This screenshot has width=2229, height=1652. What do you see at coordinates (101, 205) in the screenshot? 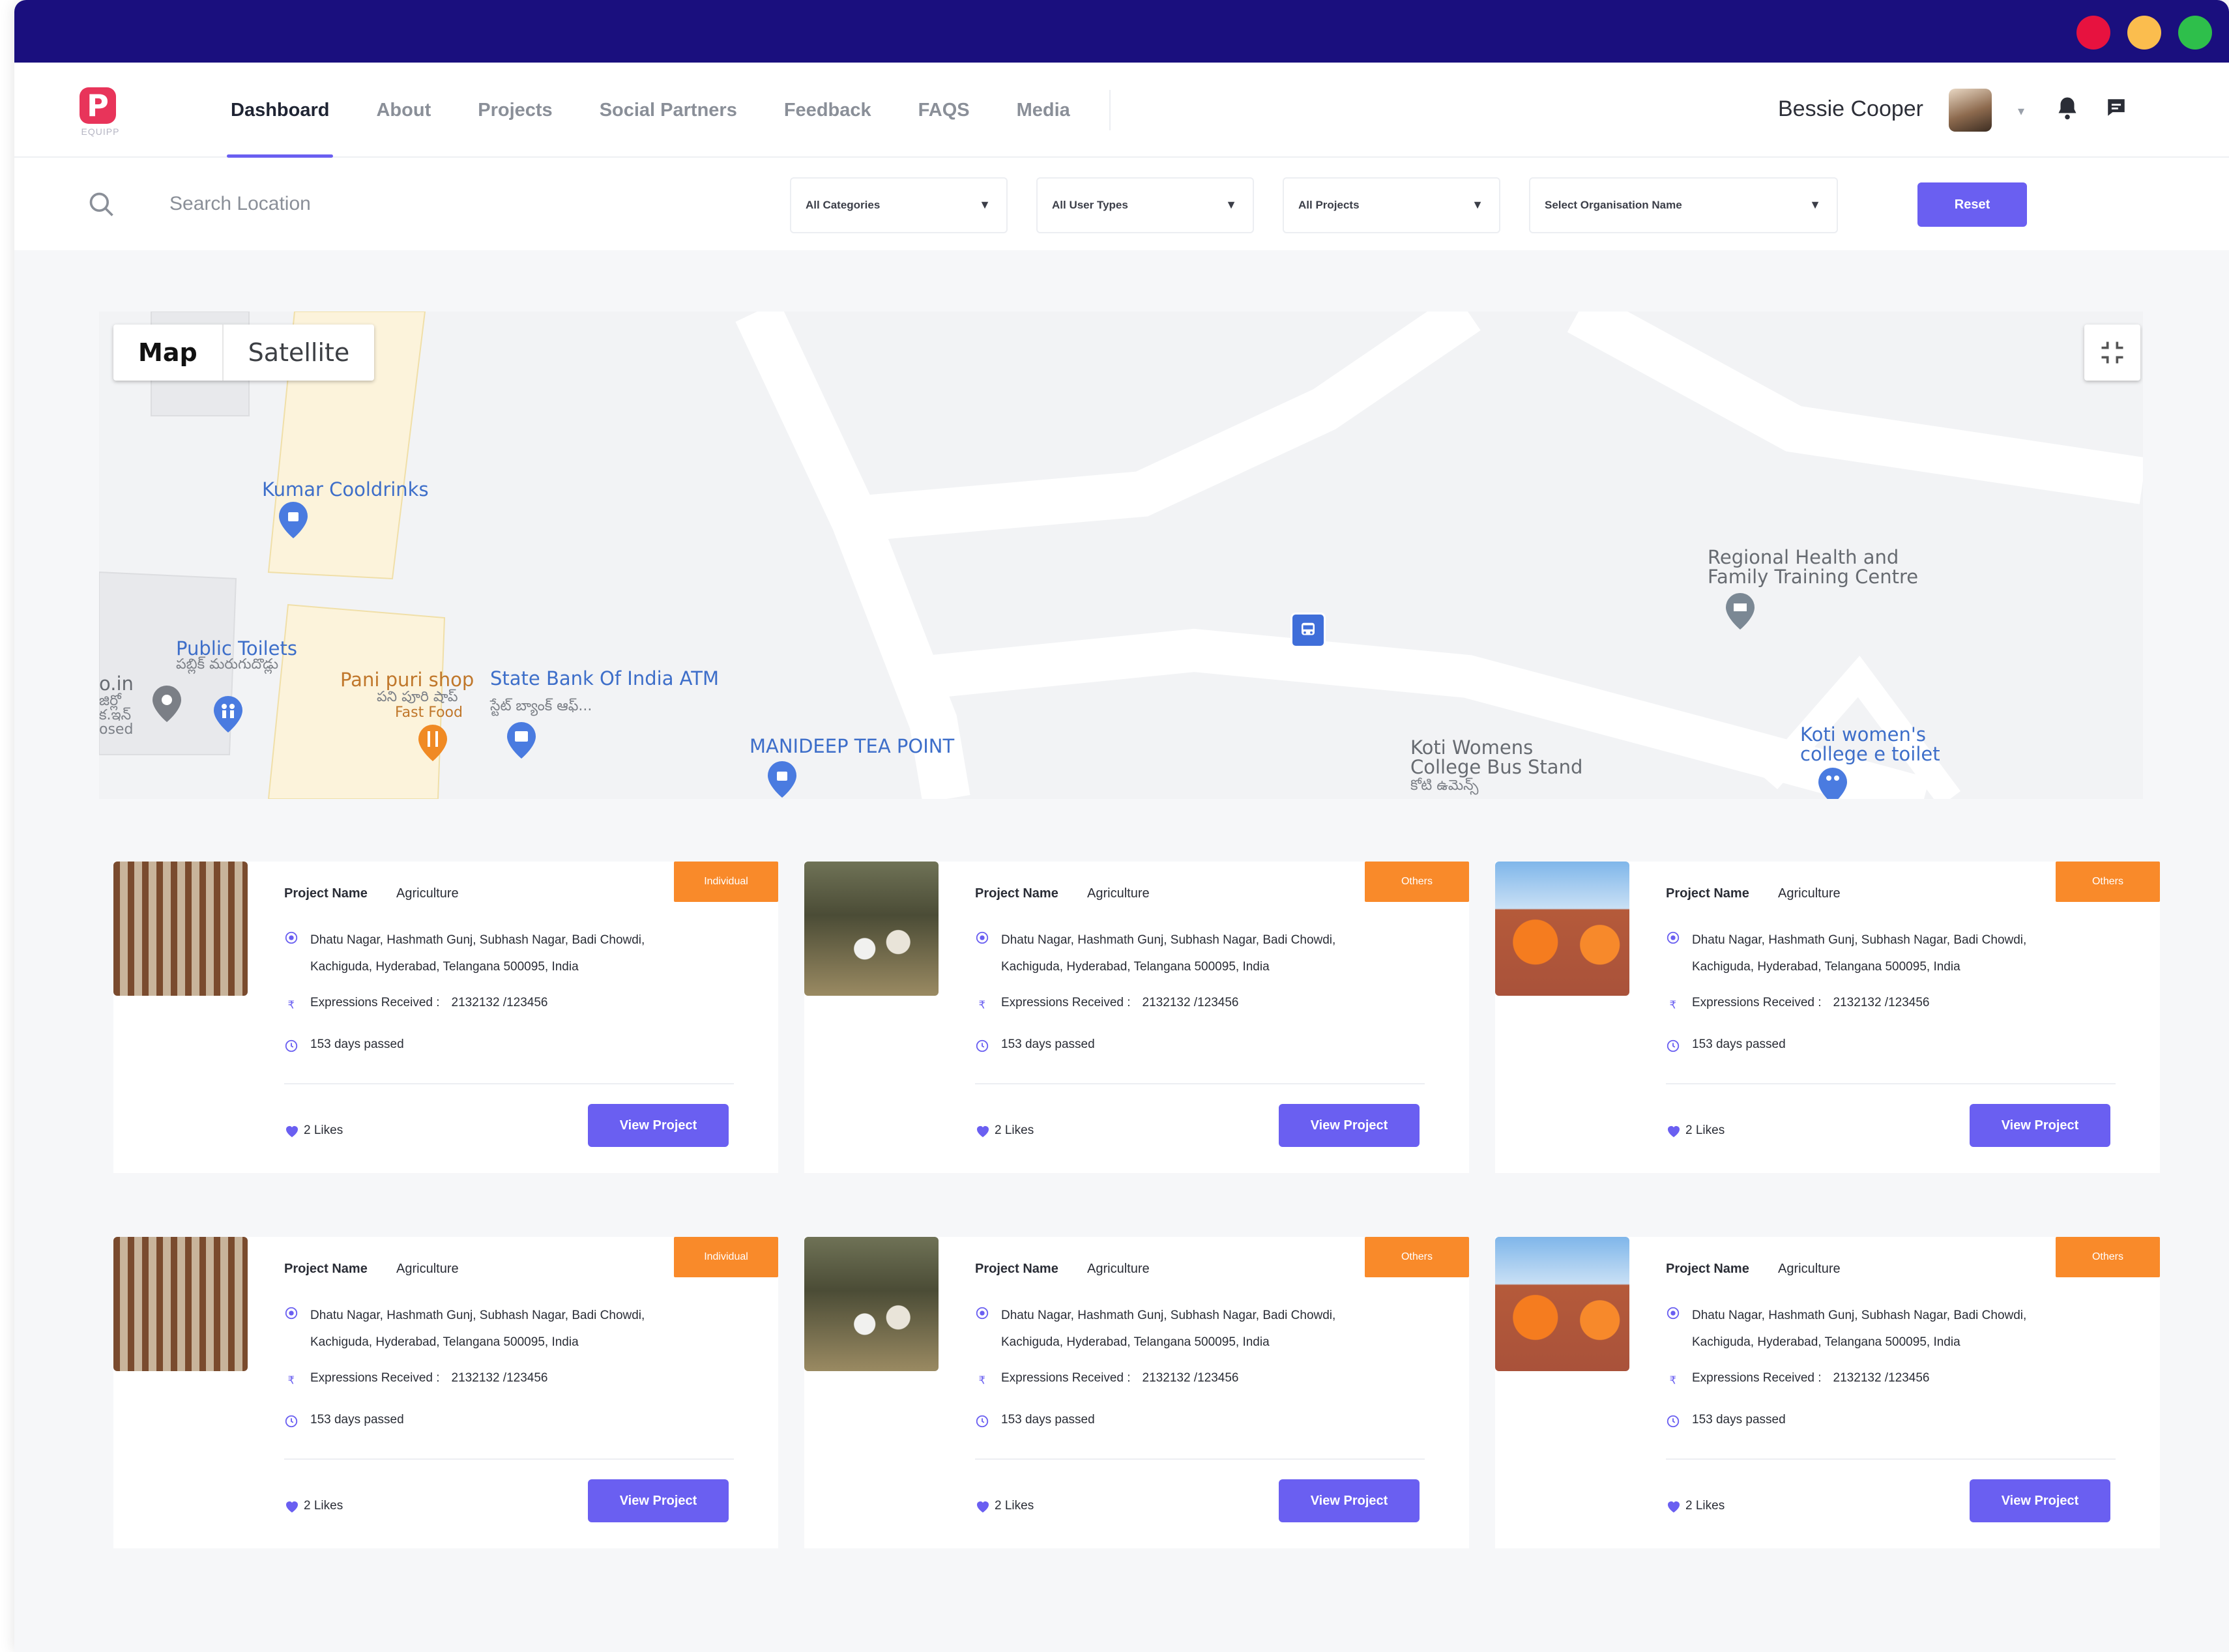
I see `search-icon` at bounding box center [101, 205].